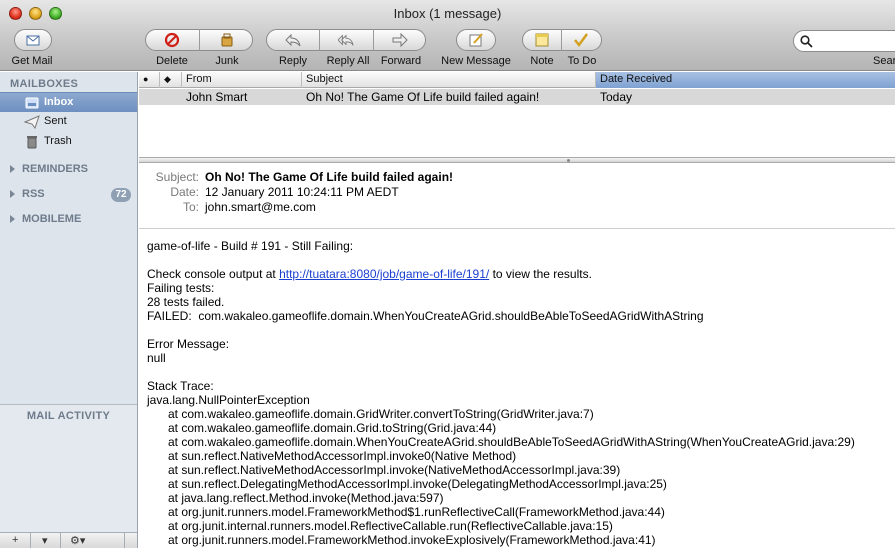  Describe the element at coordinates (213, 274) in the screenshot. I see `console-prefix-text: Check console output at` at that location.